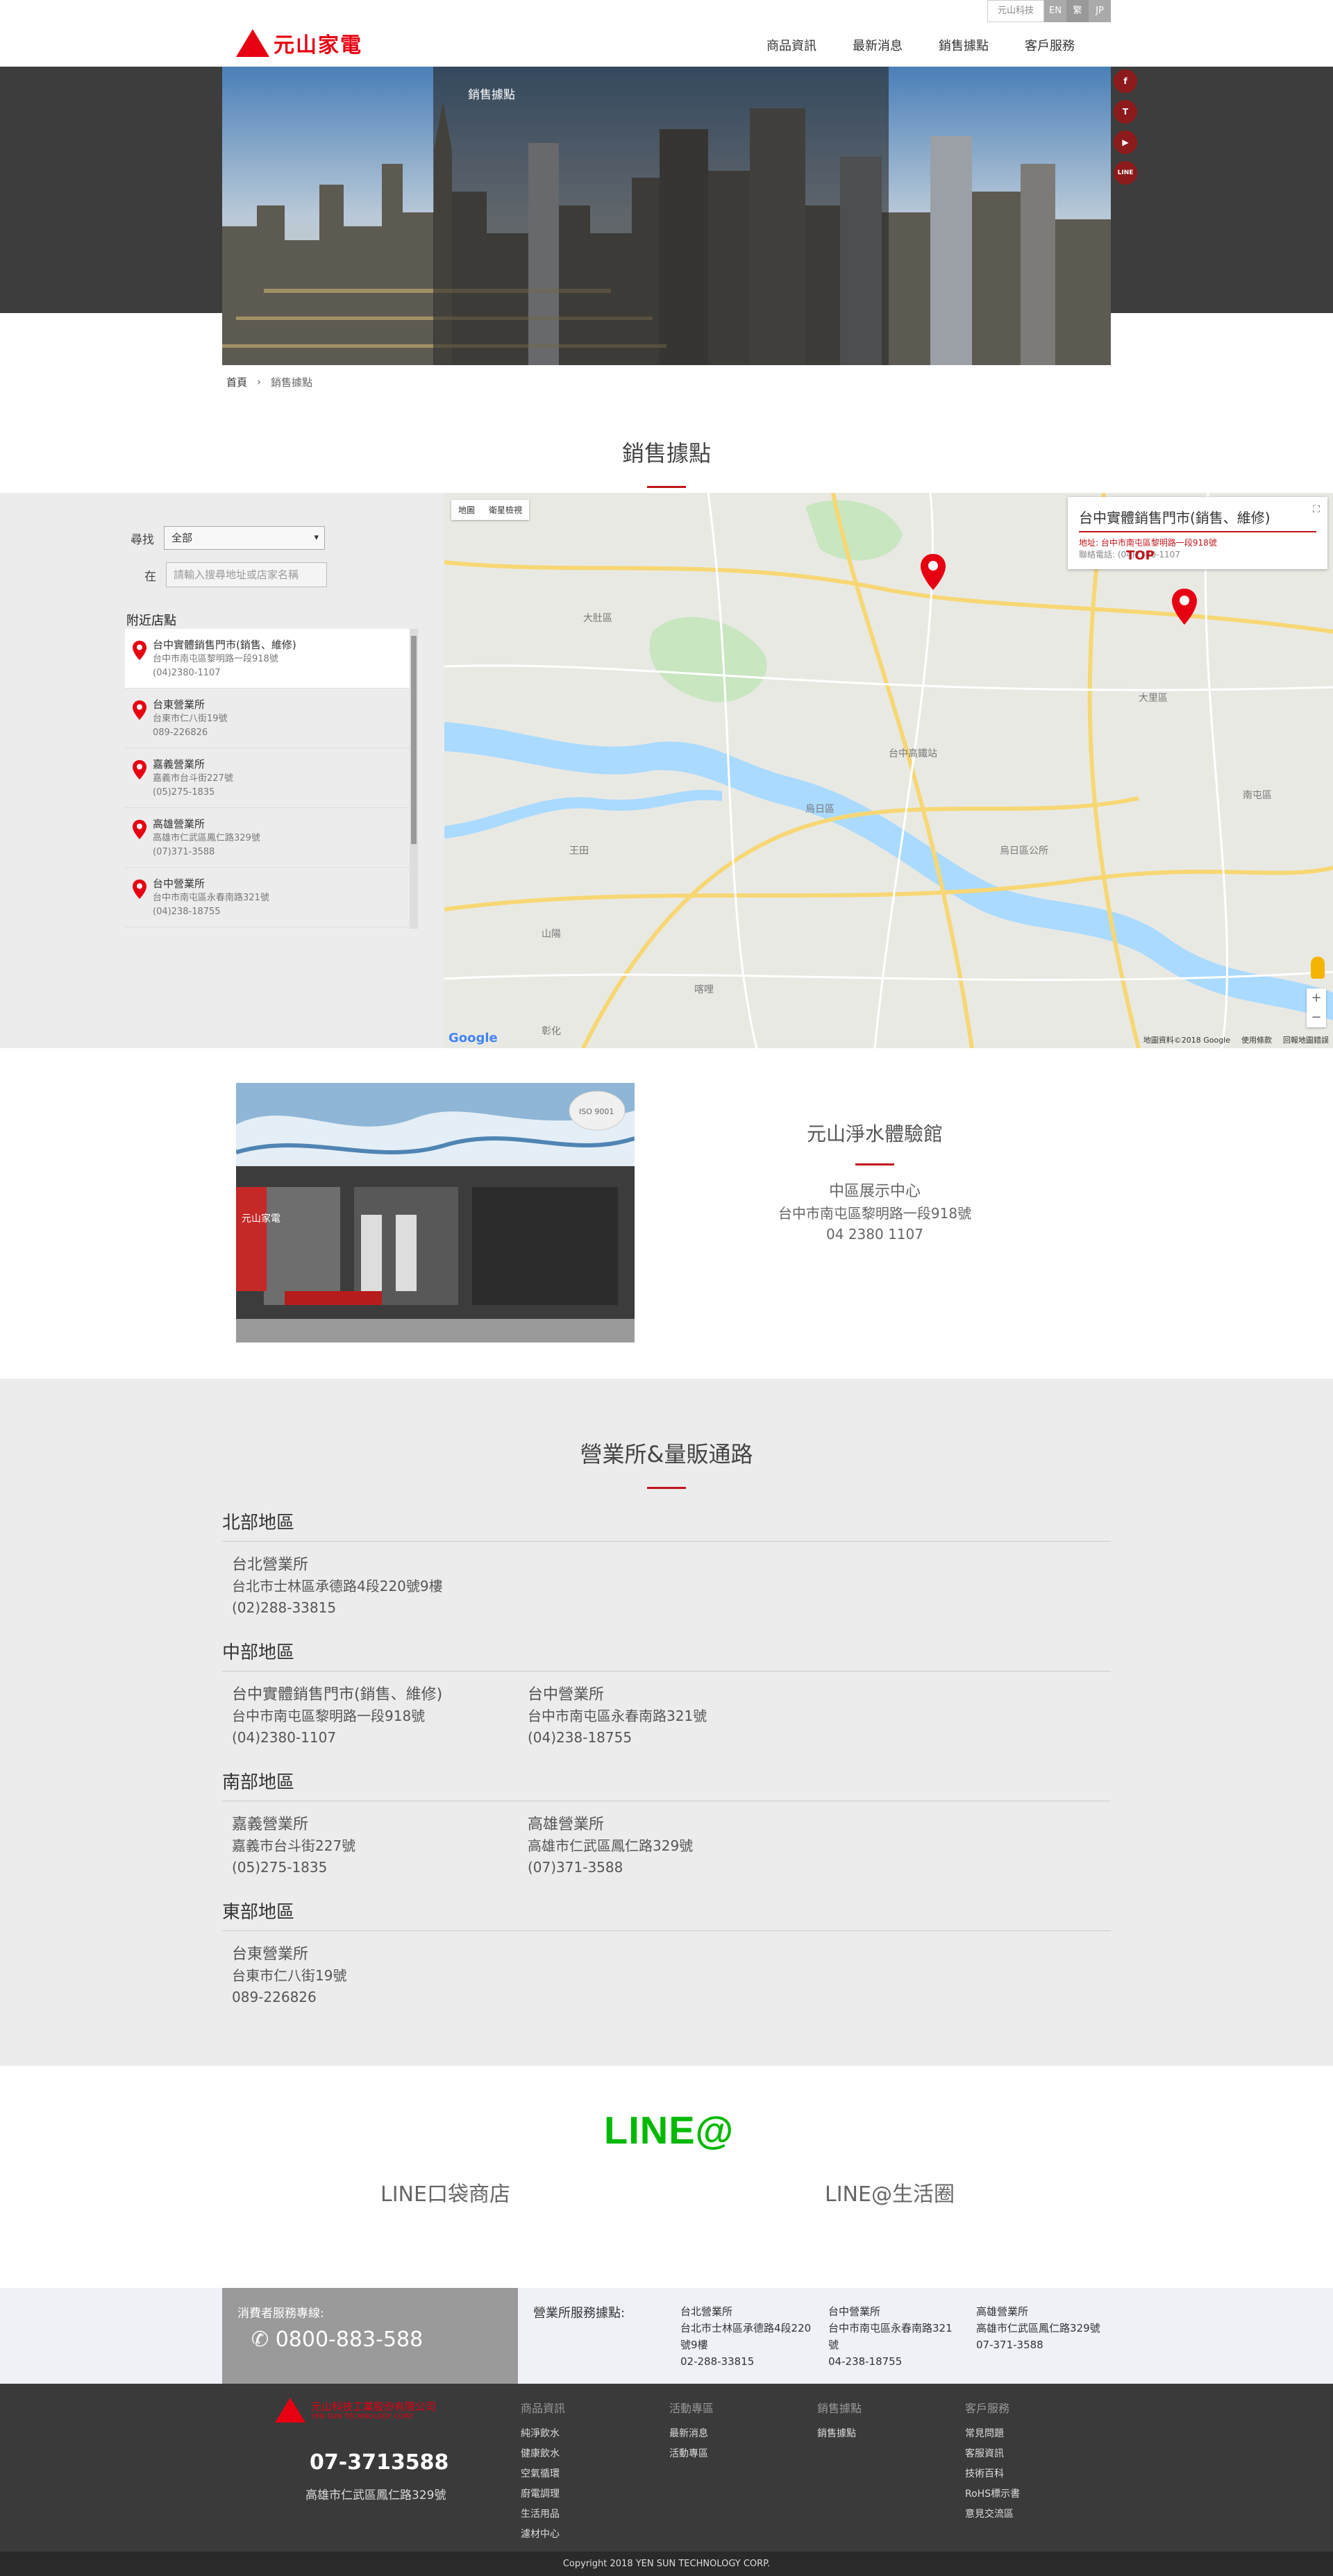 The width and height of the screenshot is (1333, 2576). Describe the element at coordinates (666, 453) in the screenshot. I see `locator-title: 銷售據點` at that location.